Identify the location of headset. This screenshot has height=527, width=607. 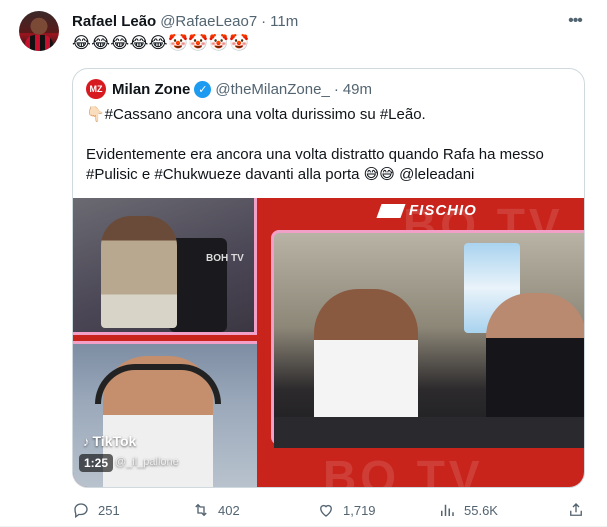
(158, 384).